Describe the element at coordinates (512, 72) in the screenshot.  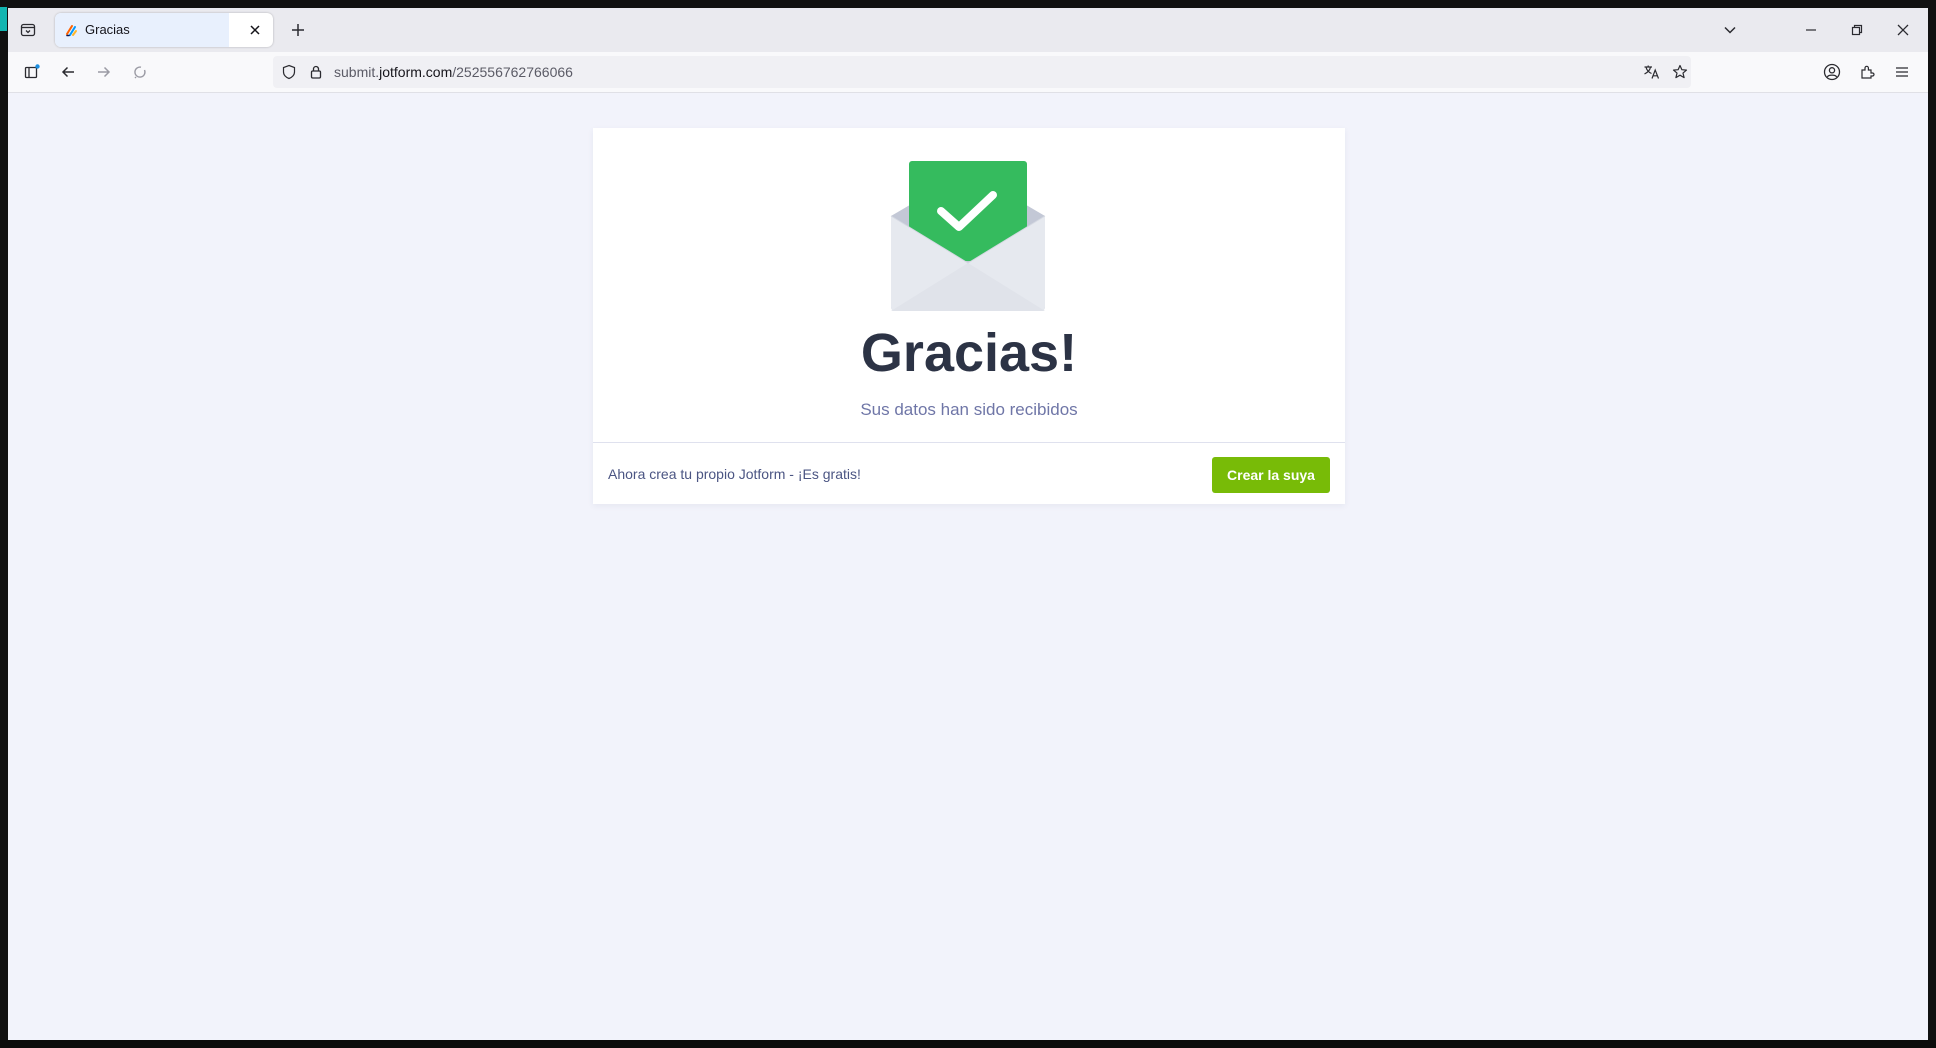
I see `url-path: /252556762766066` at that location.